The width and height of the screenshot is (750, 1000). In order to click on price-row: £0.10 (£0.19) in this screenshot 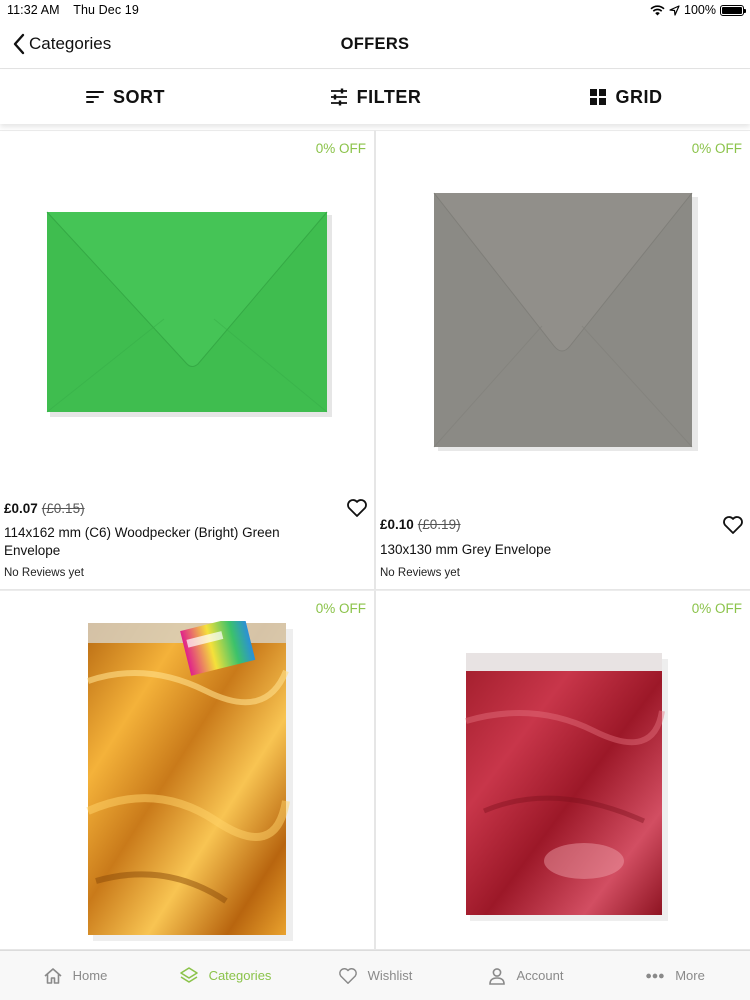, I will do `click(420, 524)`.